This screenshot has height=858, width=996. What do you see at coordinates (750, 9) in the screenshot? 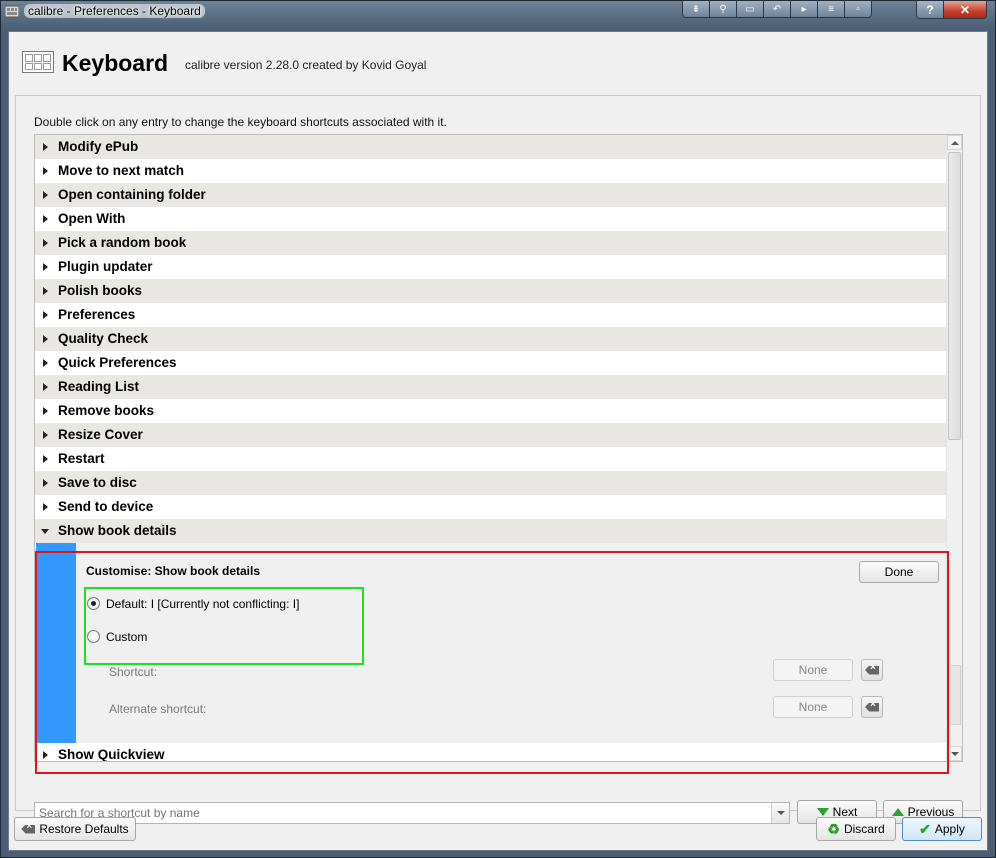
I see `window-icon: ▭` at bounding box center [750, 9].